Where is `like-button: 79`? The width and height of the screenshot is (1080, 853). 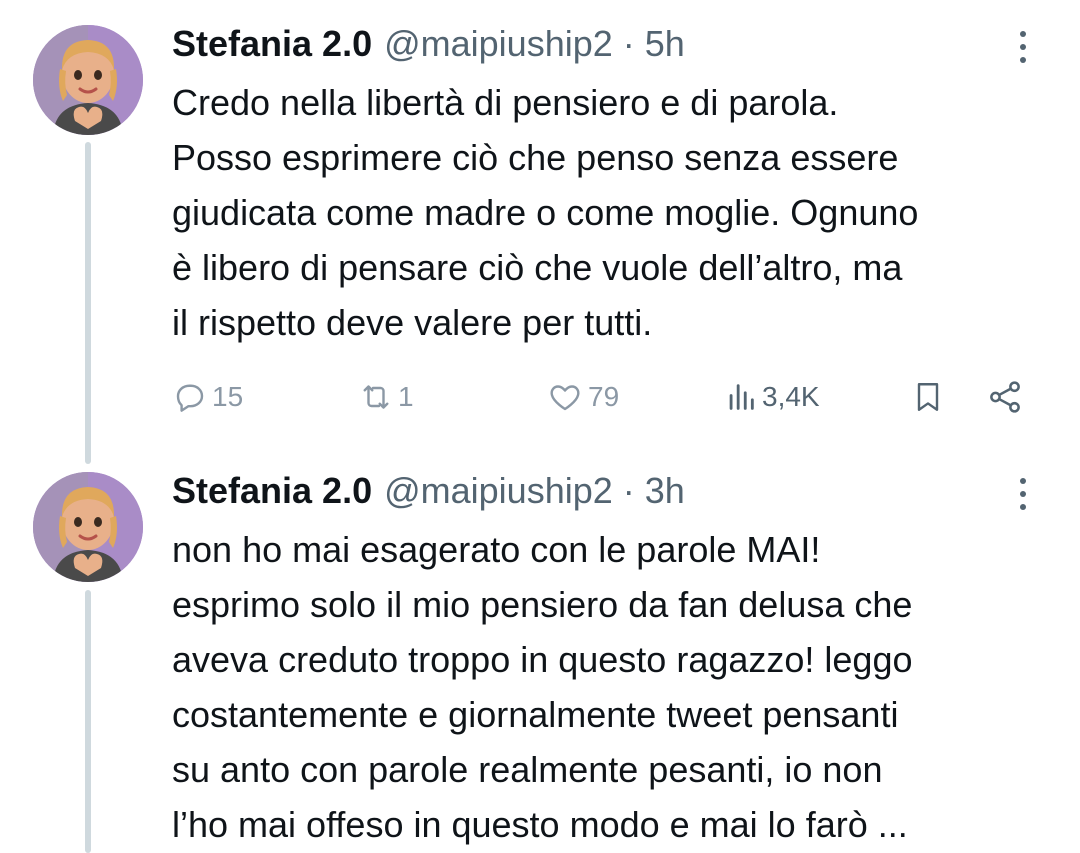
like-button: 79 is located at coordinates (582, 397).